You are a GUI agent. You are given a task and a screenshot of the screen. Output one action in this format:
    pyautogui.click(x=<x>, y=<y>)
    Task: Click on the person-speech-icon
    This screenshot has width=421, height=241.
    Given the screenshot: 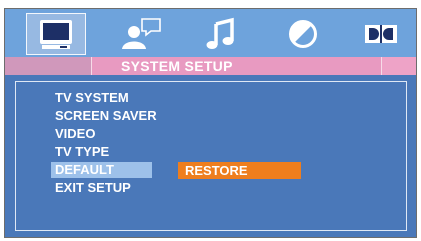 What is the action you would take?
    pyautogui.click(x=141, y=33)
    